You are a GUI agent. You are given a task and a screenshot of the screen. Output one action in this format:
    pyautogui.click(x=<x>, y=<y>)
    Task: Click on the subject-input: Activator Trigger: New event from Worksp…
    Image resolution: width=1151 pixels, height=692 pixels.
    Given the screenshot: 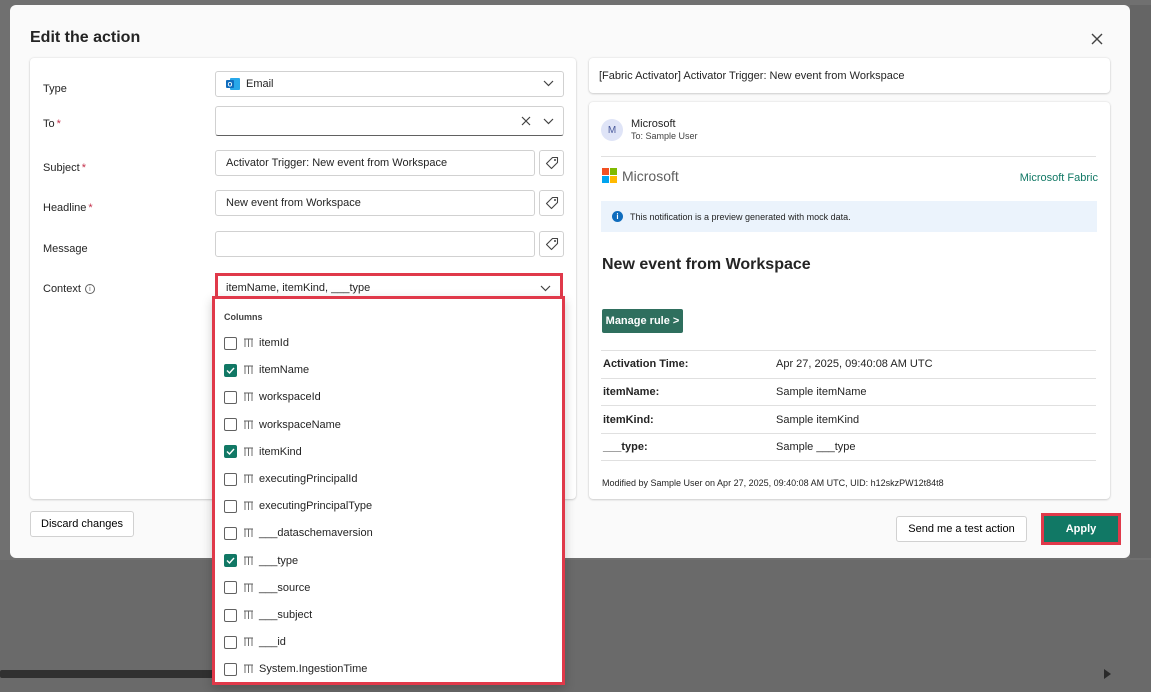 What is the action you would take?
    pyautogui.click(x=375, y=163)
    